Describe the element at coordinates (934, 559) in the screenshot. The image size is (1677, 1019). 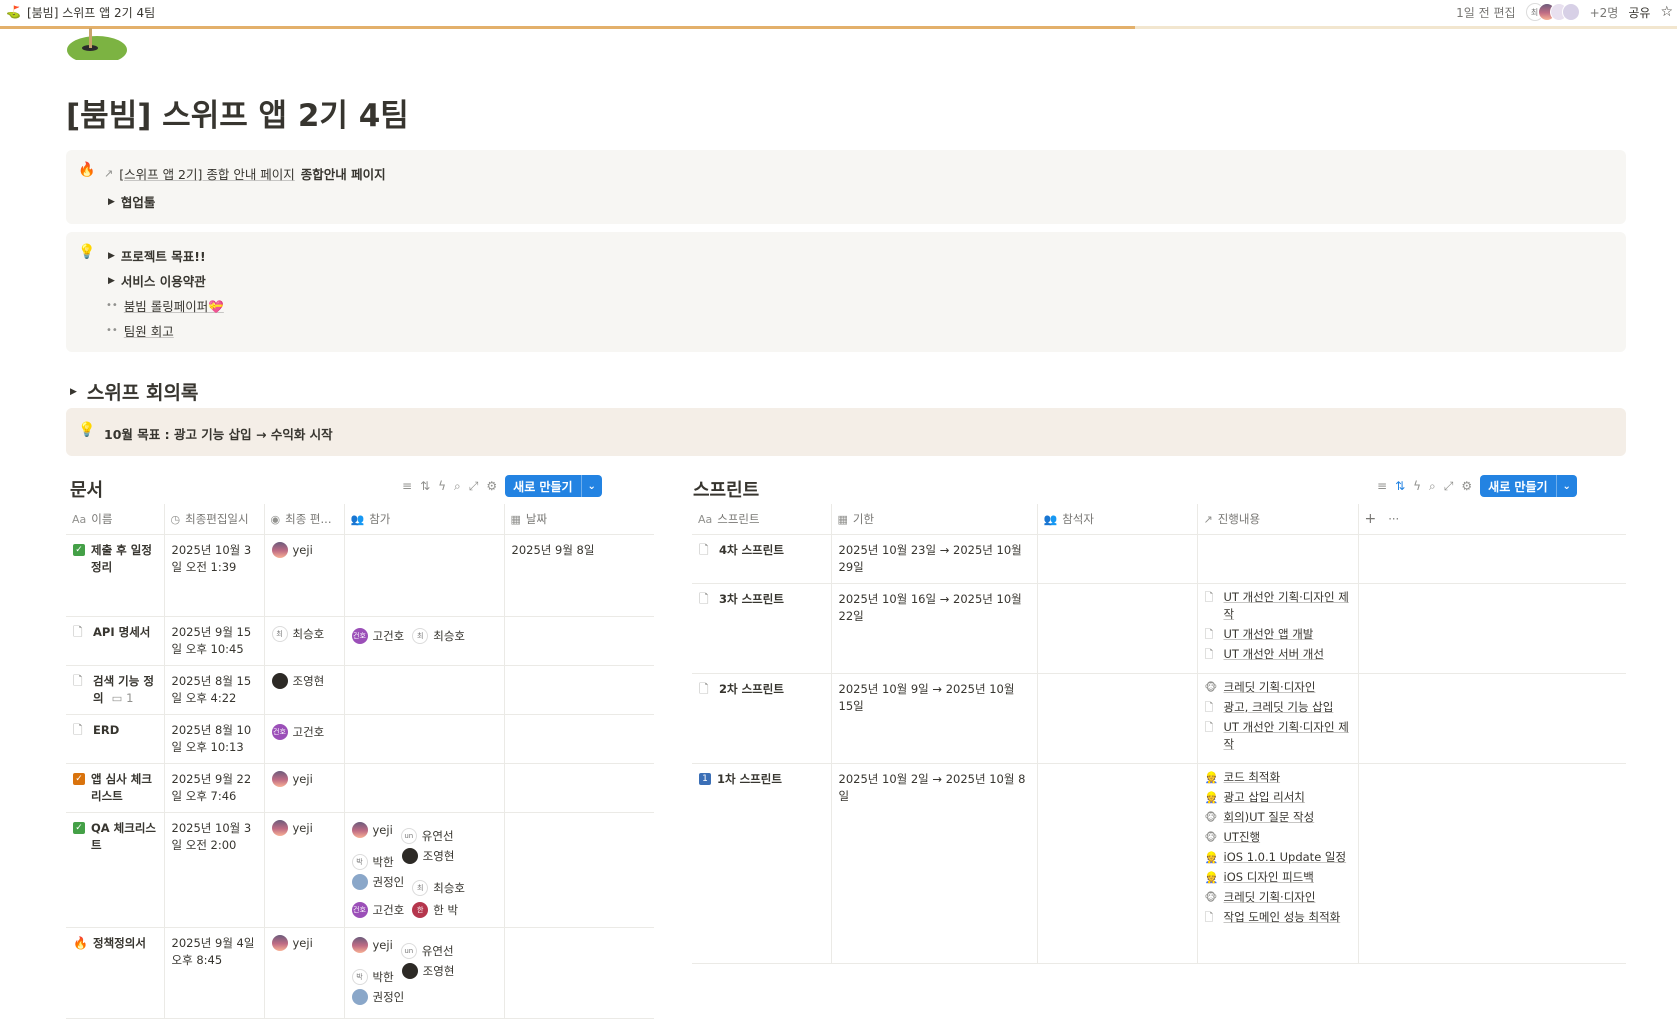
I see `period-cell: 2025년 10월 23일 → 2025년 10월 29일` at that location.